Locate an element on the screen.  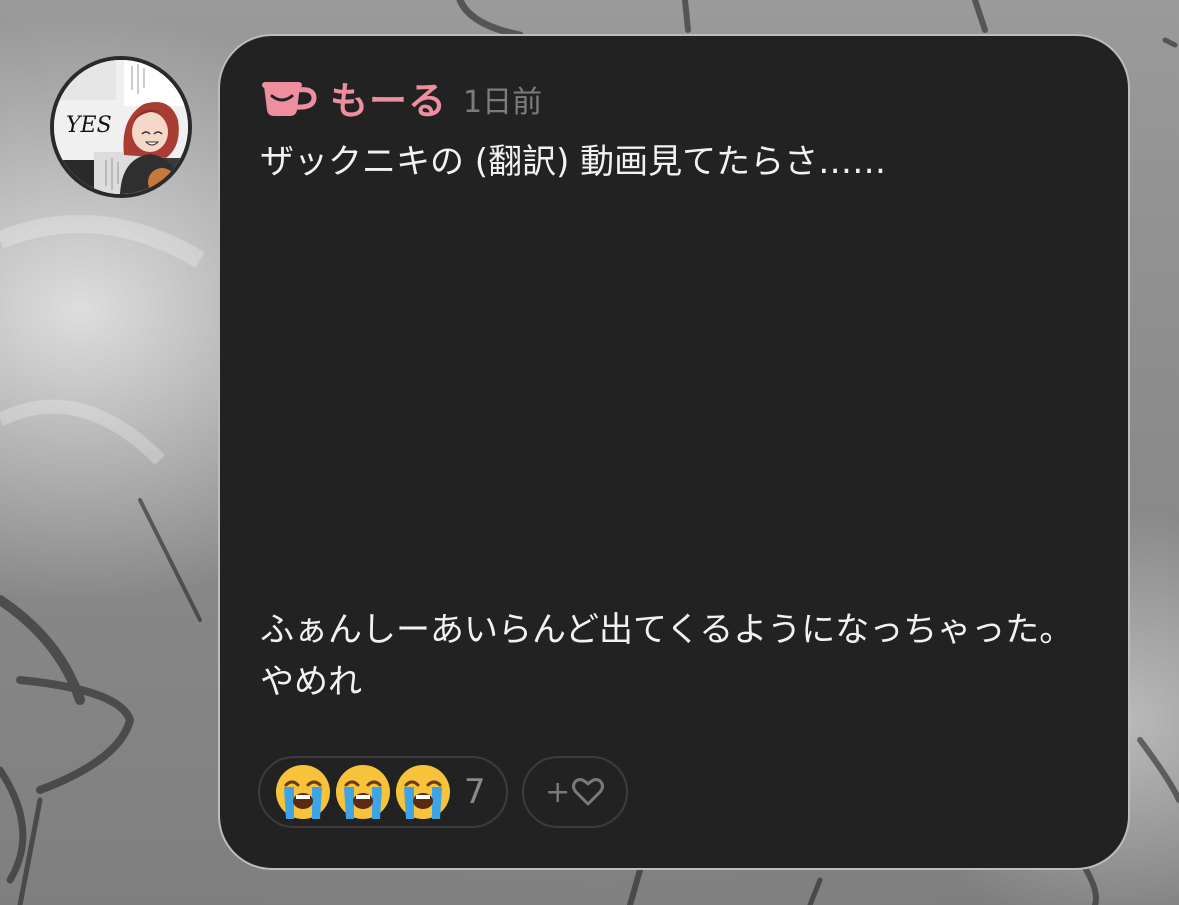
post-header: もーる 1日前 is located at coordinates (401, 97).